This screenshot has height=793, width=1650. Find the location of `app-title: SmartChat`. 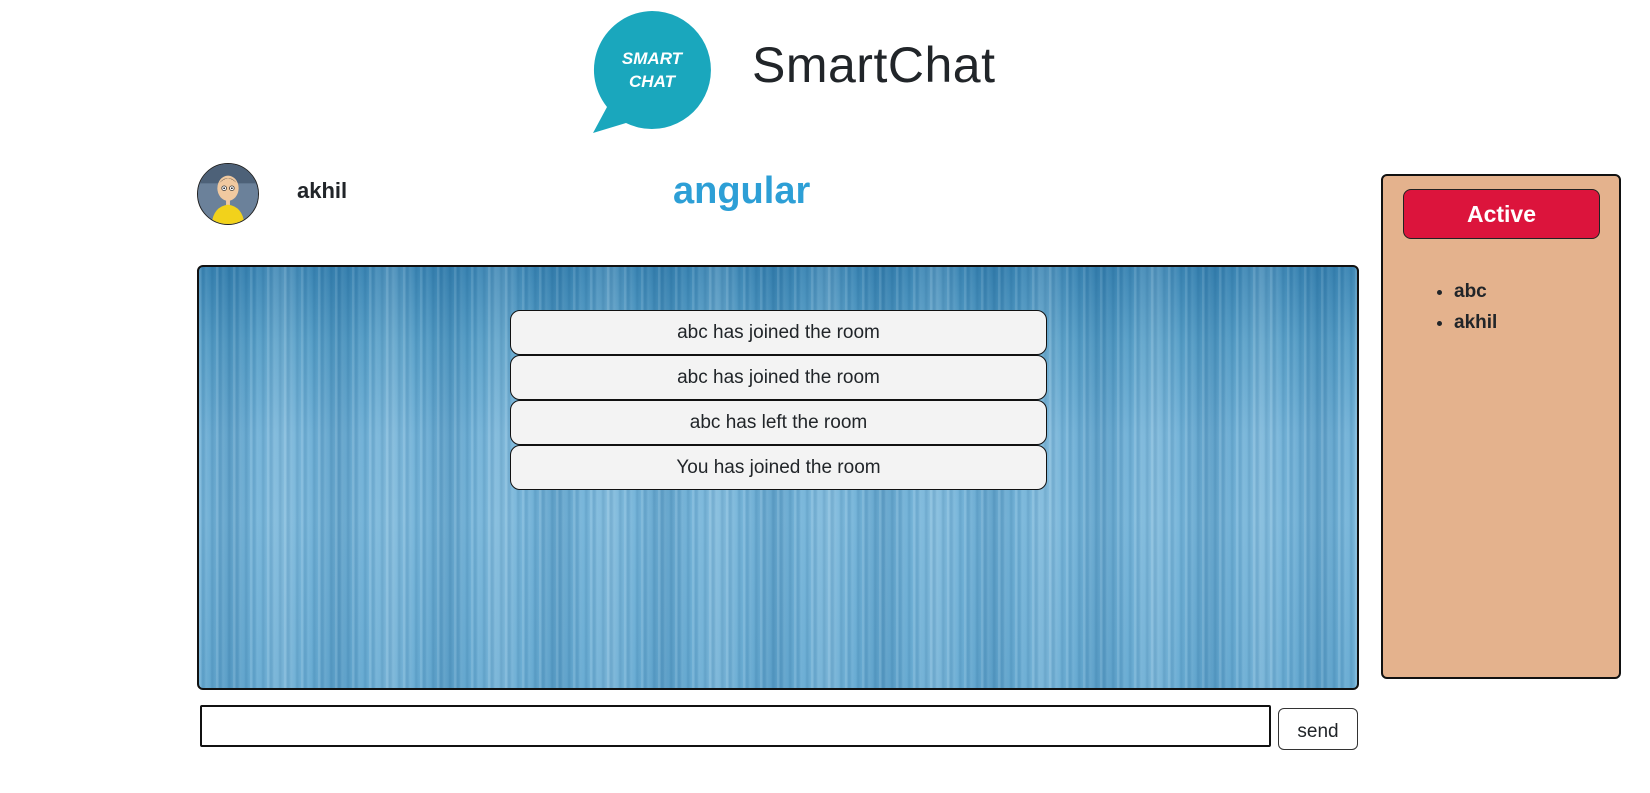

app-title: SmartChat is located at coordinates (874, 65).